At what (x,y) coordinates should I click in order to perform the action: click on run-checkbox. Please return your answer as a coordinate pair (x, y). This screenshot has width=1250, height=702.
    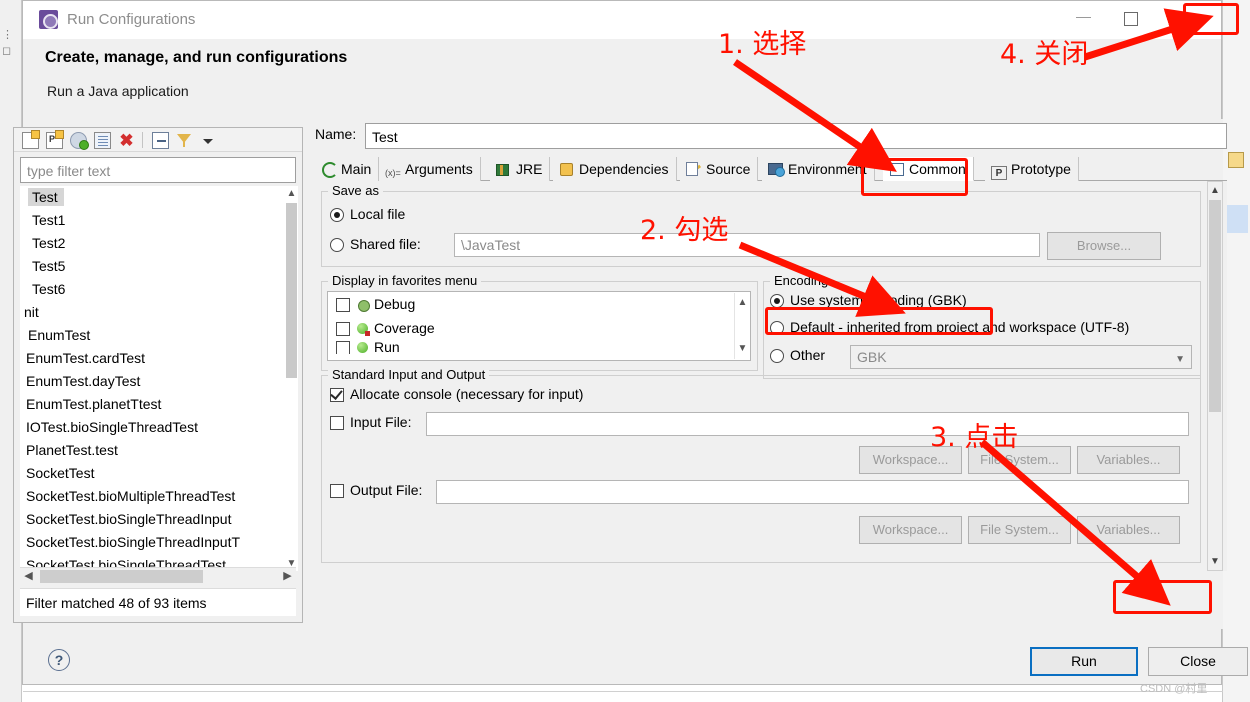
    Looking at the image, I should click on (343, 347).